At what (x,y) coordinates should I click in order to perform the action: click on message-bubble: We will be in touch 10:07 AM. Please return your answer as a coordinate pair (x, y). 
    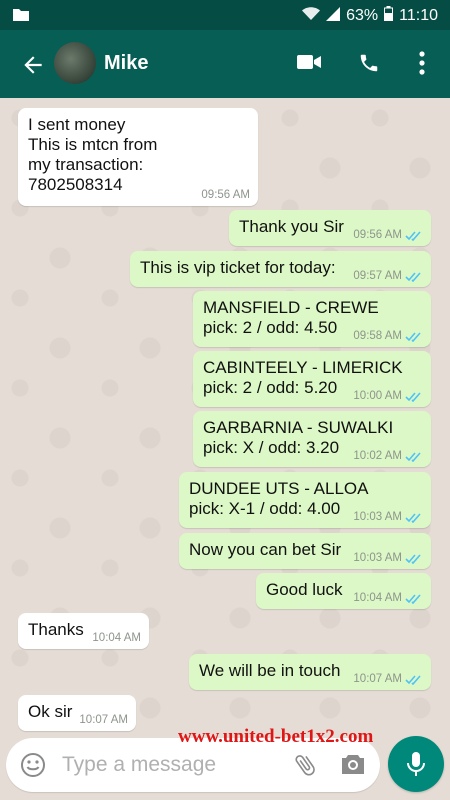
    Looking at the image, I should click on (310, 672).